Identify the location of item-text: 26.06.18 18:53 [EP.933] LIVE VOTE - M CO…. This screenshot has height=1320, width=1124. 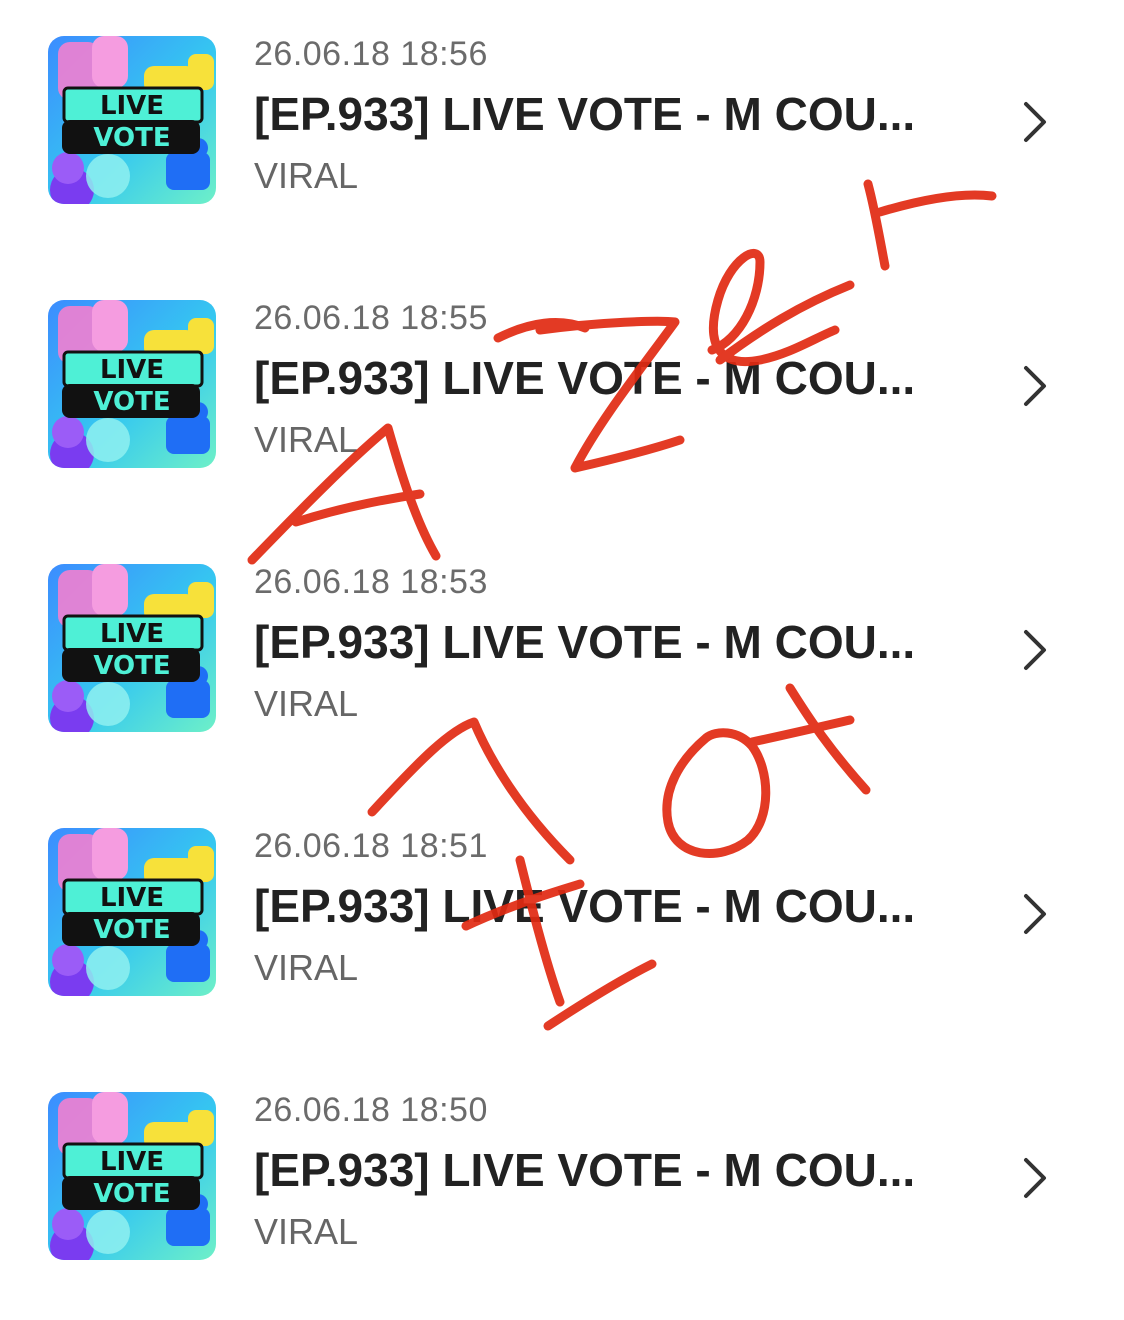
(624, 644).